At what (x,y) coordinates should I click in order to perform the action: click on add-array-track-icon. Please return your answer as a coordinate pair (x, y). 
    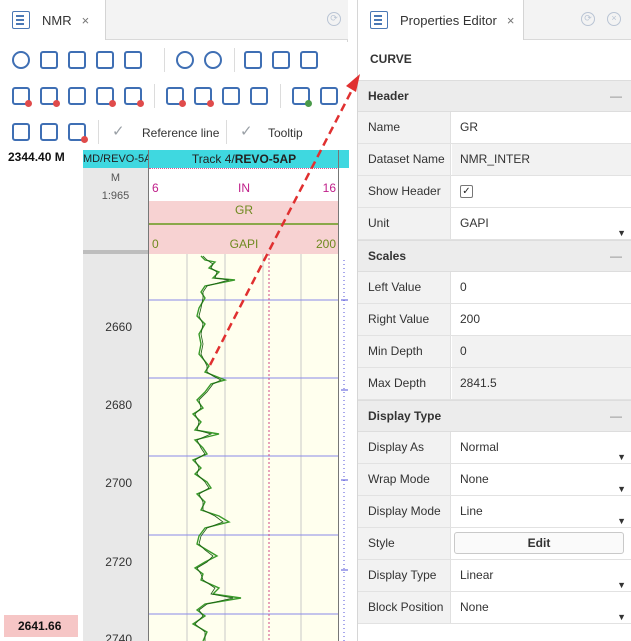
    Looking at the image, I should click on (259, 96).